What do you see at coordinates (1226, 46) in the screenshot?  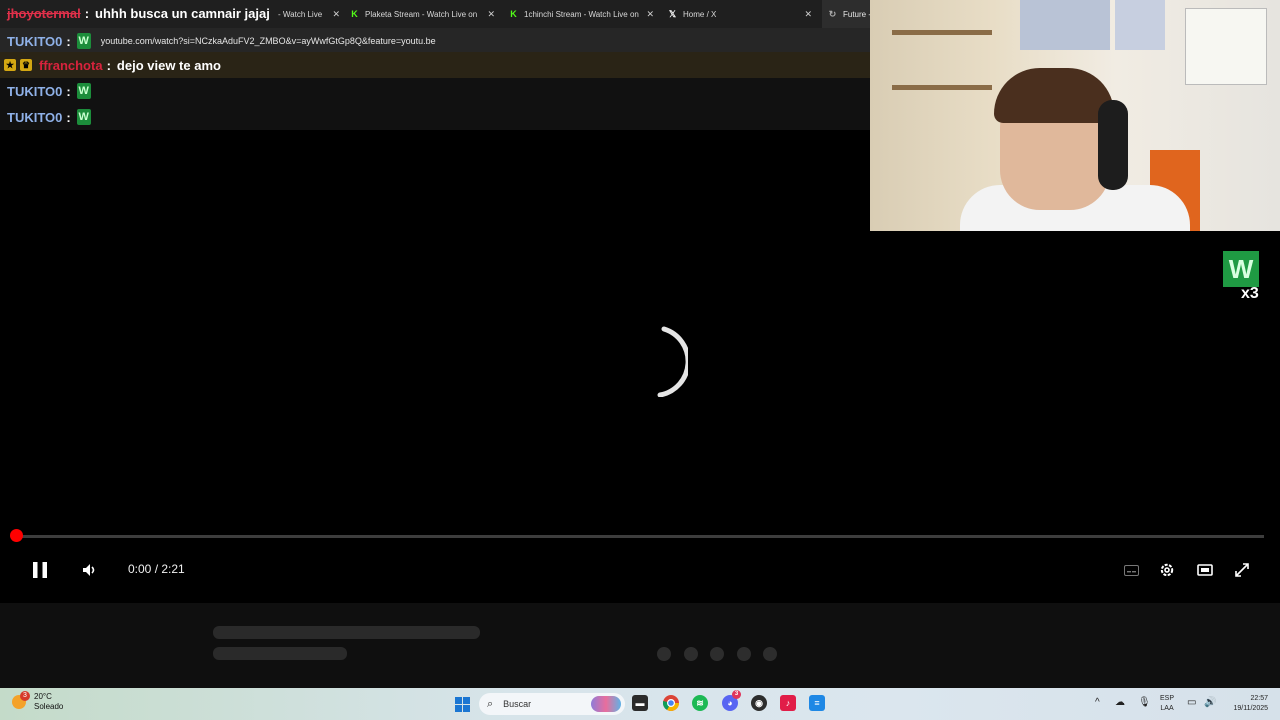 I see `drawing` at bounding box center [1226, 46].